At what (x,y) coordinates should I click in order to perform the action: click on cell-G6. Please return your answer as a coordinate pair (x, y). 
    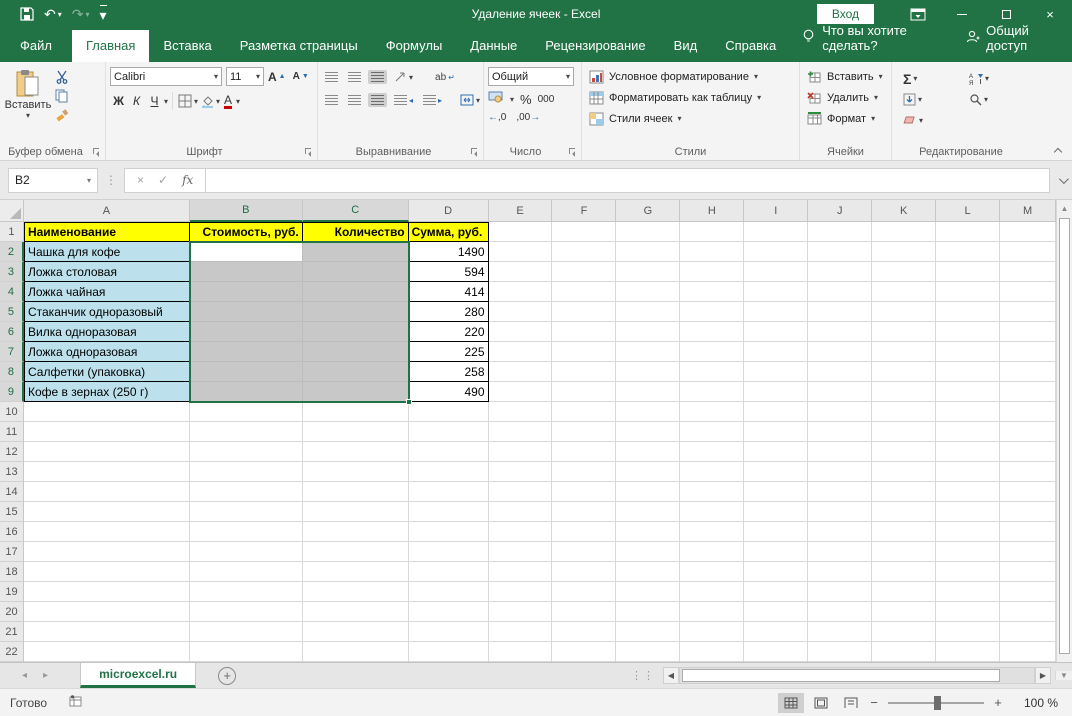
    Looking at the image, I should click on (648, 332).